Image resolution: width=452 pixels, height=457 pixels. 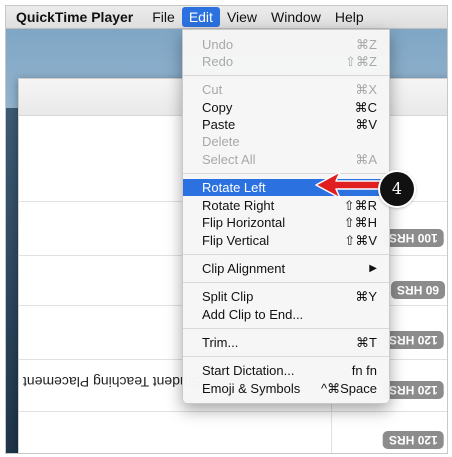 I want to click on menu-item-start-dictation: Start Dictation... fn fn, so click(x=286, y=370).